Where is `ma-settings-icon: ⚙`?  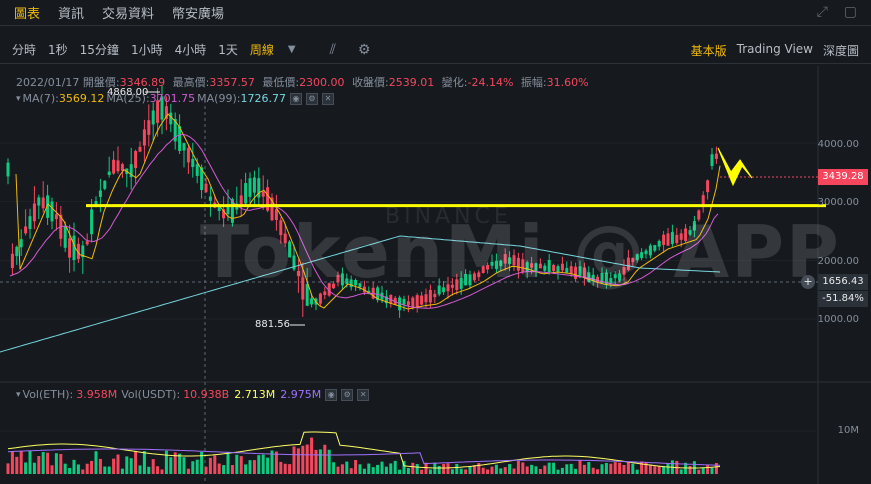 ma-settings-icon: ⚙ is located at coordinates (311, 98).